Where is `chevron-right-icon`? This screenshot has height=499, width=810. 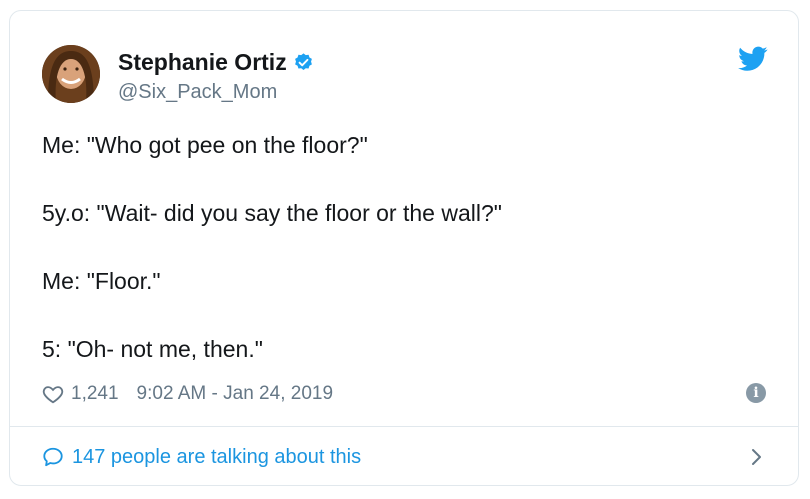 chevron-right-icon is located at coordinates (757, 457).